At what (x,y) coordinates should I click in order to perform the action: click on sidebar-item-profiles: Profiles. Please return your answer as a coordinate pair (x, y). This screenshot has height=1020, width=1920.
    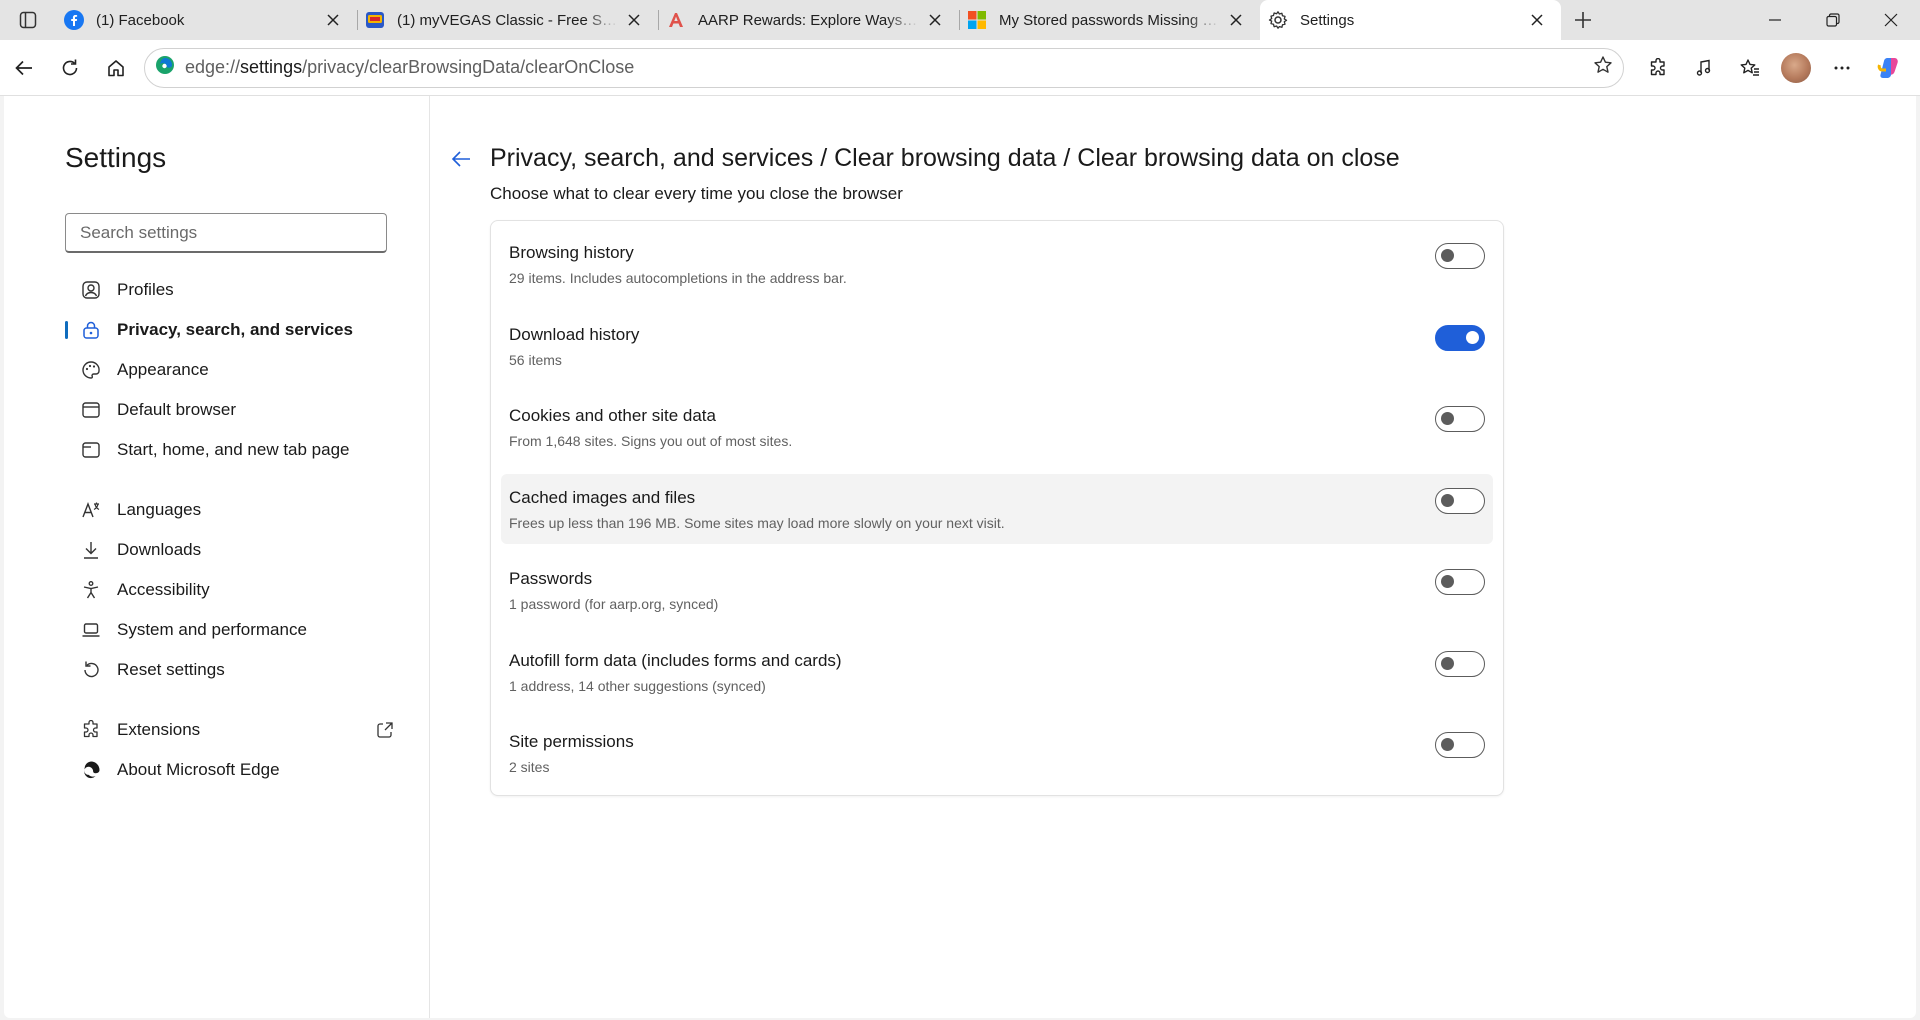
    Looking at the image, I should click on (230, 290).